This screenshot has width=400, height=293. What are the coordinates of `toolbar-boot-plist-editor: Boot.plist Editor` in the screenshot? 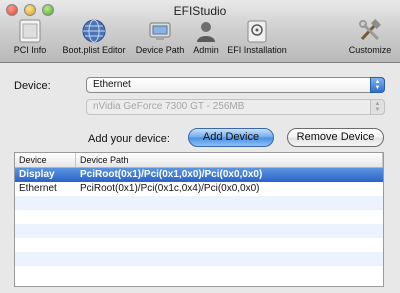 It's located at (94, 38).